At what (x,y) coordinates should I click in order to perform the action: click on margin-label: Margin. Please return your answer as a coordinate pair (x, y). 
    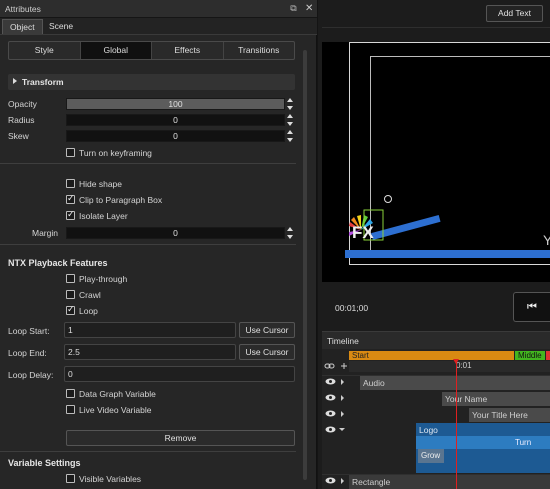
    Looking at the image, I should click on (45, 233).